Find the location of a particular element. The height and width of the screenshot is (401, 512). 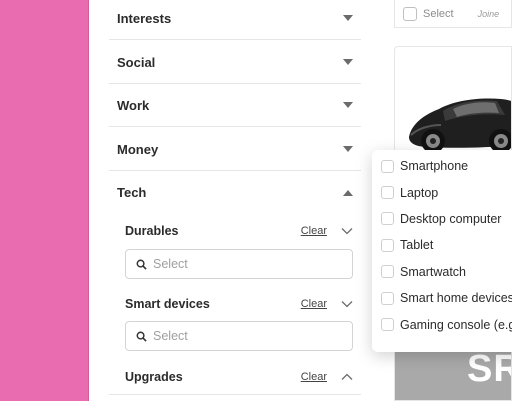

section-work: Work is located at coordinates (235, 105).